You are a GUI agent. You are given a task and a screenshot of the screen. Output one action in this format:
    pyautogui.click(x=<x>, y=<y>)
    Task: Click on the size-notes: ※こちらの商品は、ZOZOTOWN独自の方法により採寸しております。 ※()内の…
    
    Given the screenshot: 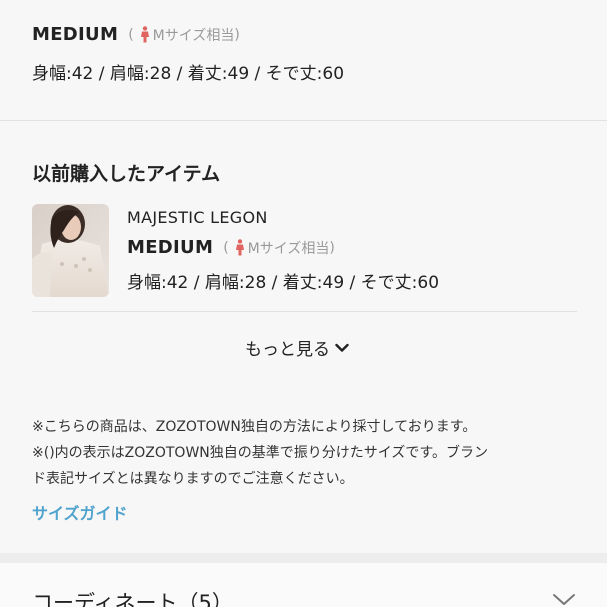 What is the action you would take?
    pyautogui.click(x=307, y=453)
    